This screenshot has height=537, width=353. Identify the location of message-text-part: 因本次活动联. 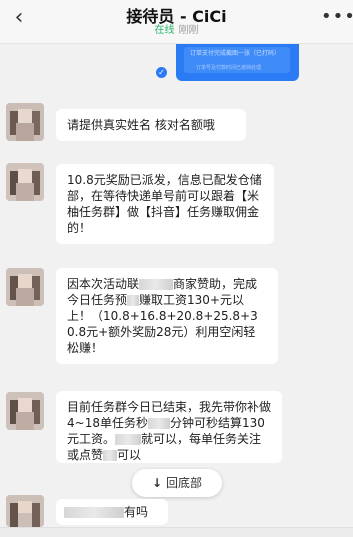
(103, 284).